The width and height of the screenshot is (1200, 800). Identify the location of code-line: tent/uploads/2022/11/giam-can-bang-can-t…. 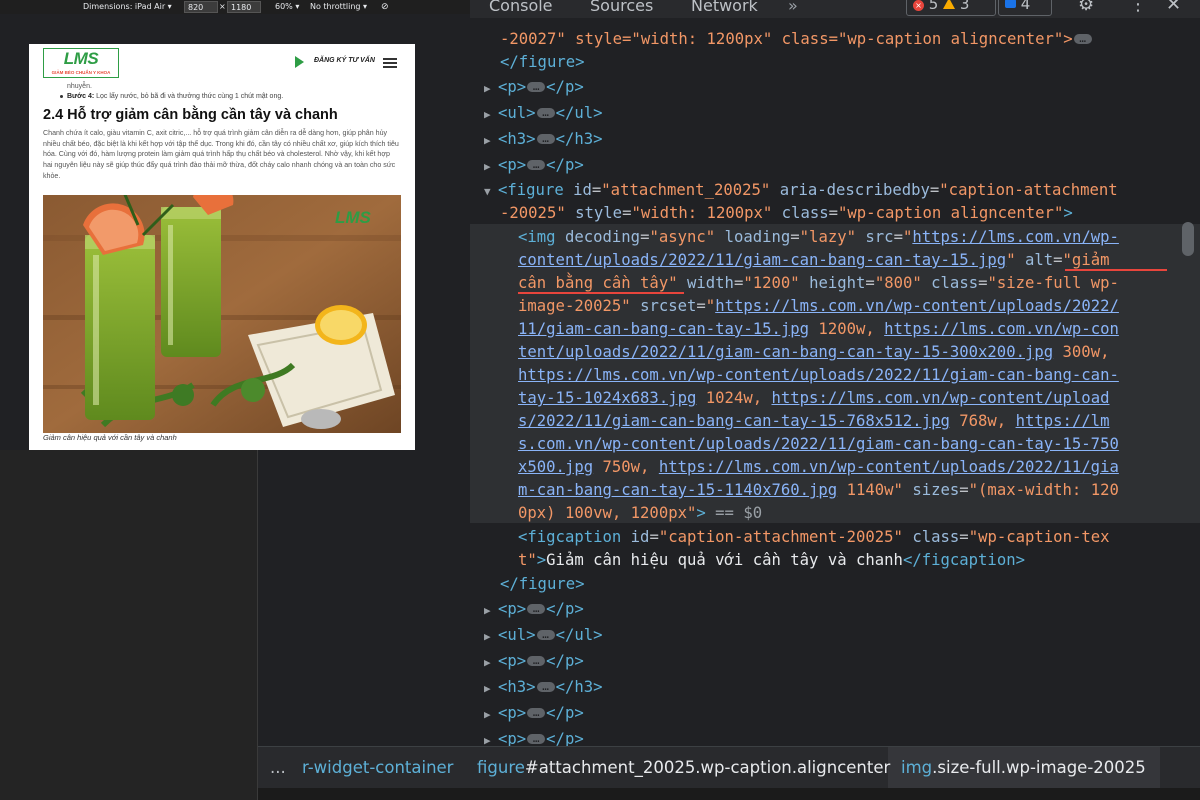
(813, 352).